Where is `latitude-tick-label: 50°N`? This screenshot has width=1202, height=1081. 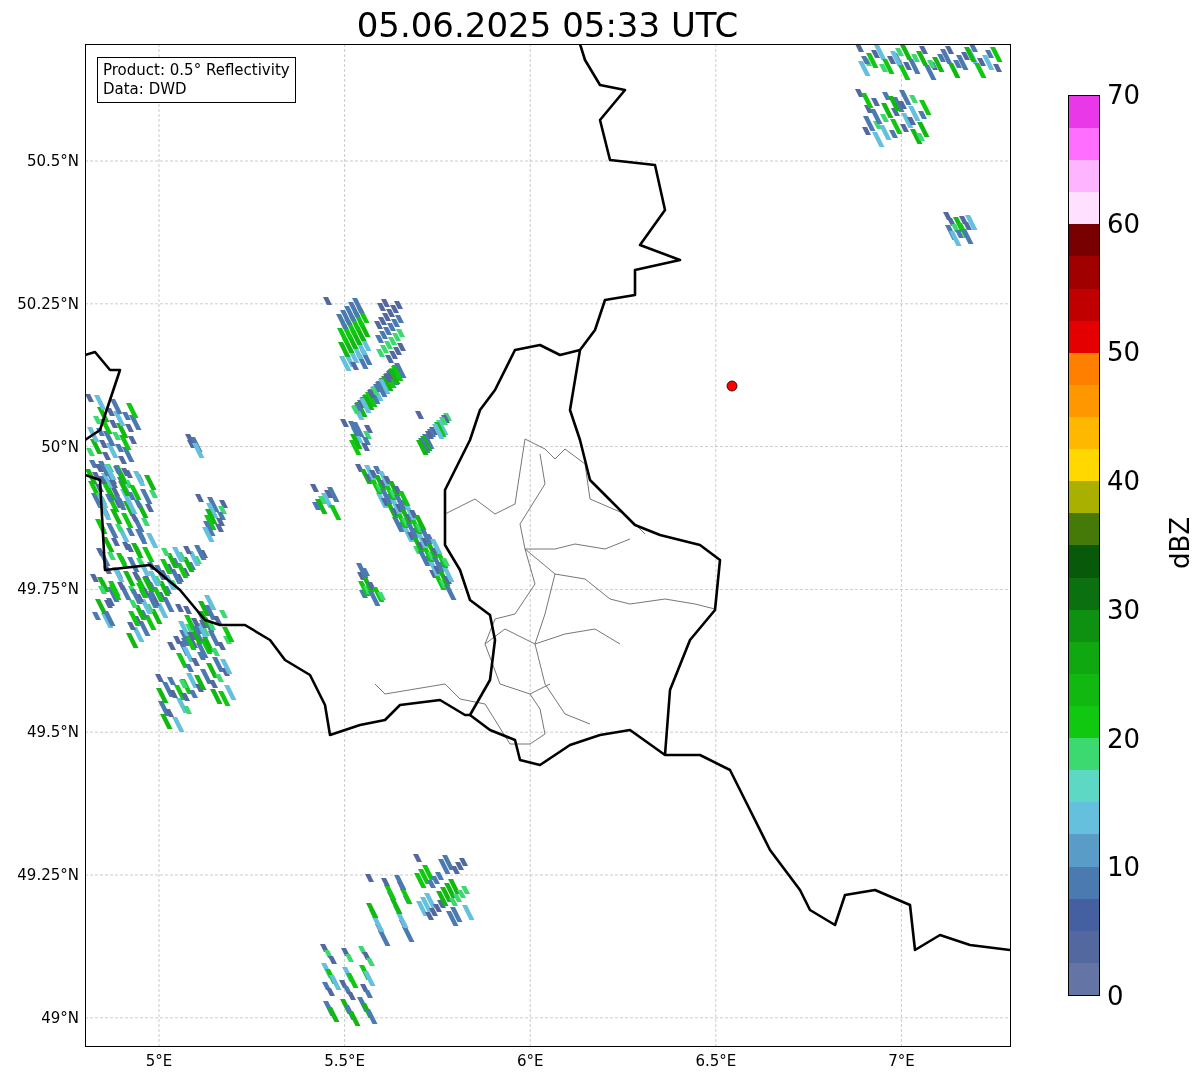 latitude-tick-label: 50°N is located at coordinates (59, 446).